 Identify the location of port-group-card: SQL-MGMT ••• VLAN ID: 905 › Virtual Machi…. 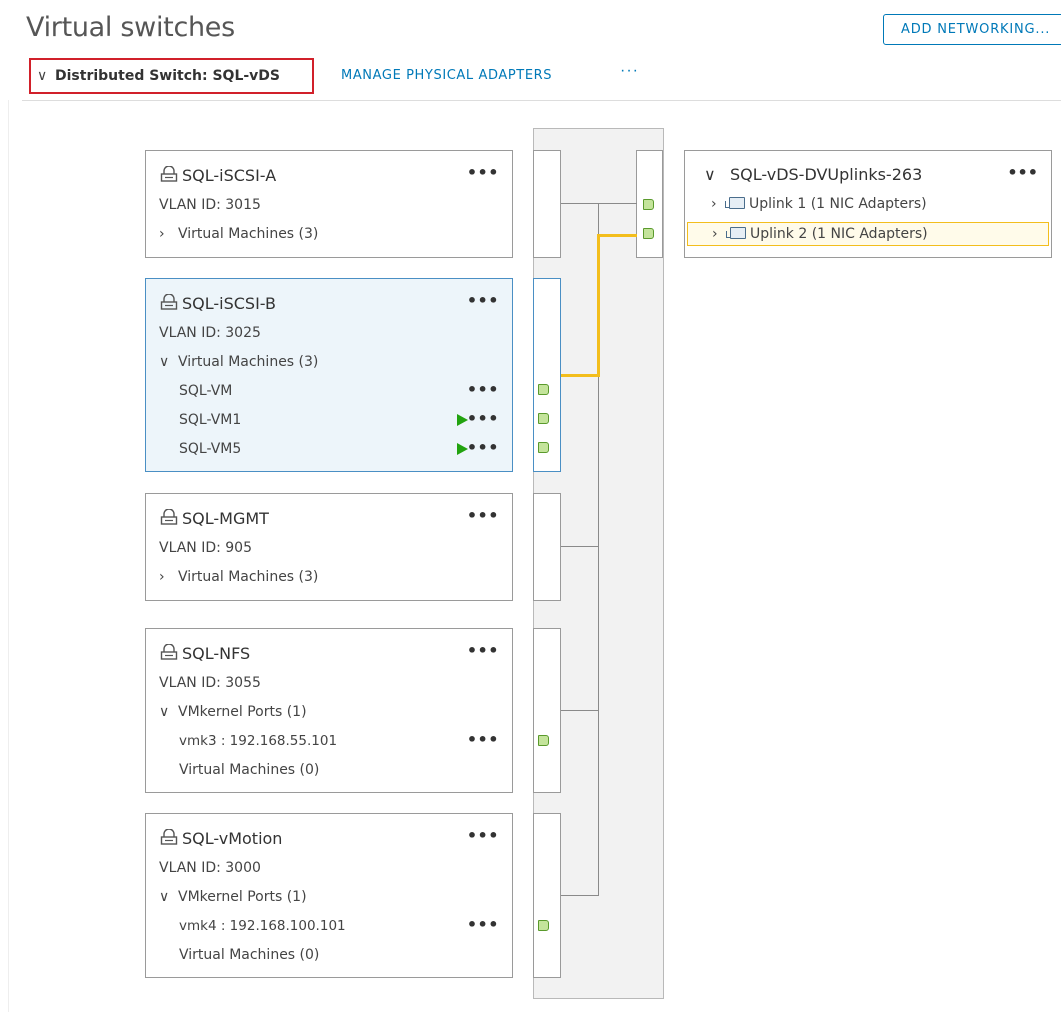
(329, 547).